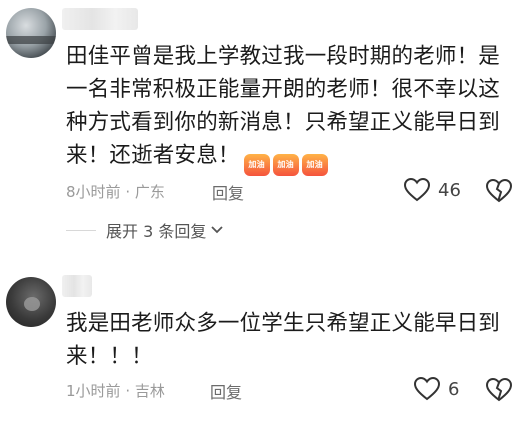 Image resolution: width=529 pixels, height=422 pixels. I want to click on comment-line: 我是田老师众多一位学生只希望正义能早日到, so click(283, 323).